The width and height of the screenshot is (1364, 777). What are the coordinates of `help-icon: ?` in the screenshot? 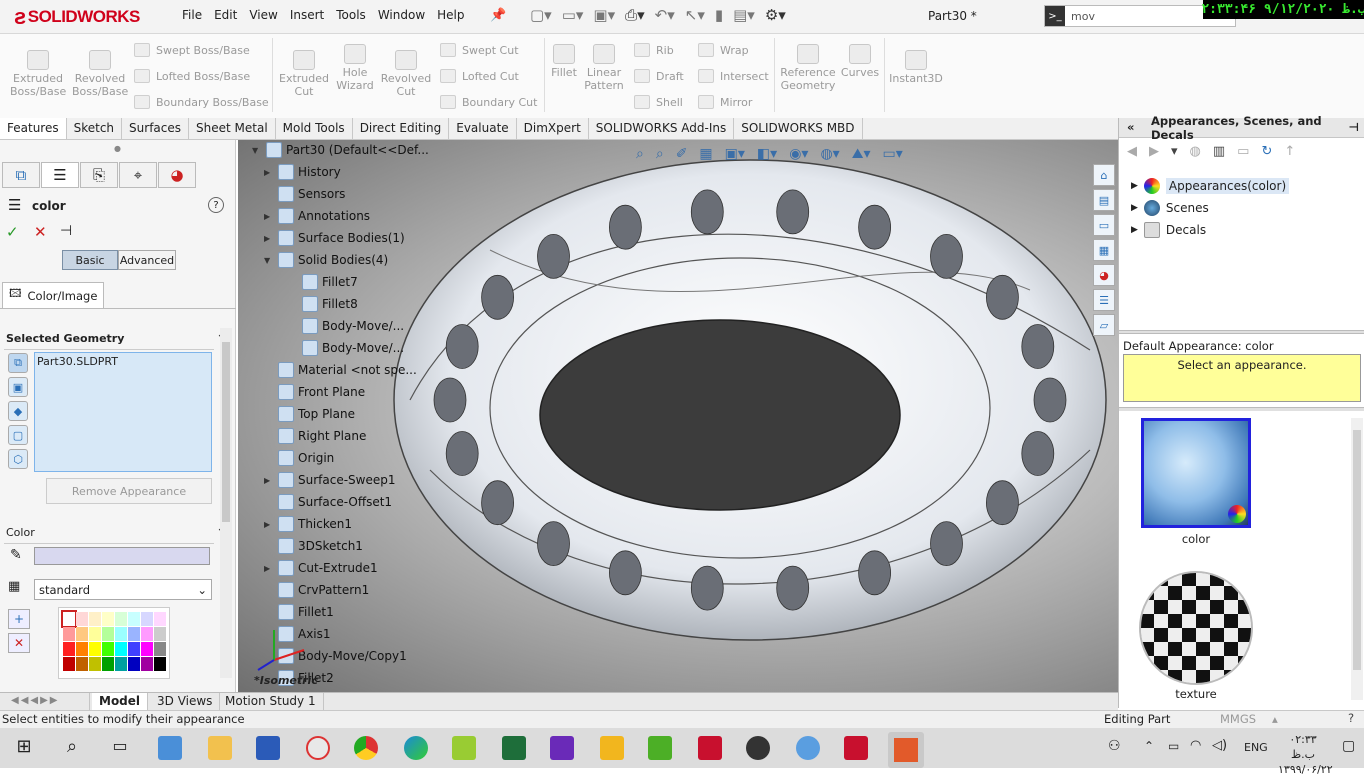 It's located at (216, 205).